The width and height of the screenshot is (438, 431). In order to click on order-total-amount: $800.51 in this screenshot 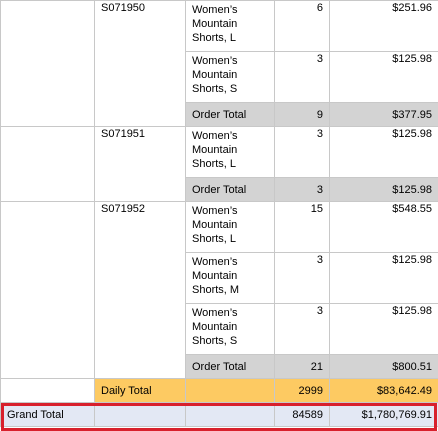, I will do `click(384, 367)`.